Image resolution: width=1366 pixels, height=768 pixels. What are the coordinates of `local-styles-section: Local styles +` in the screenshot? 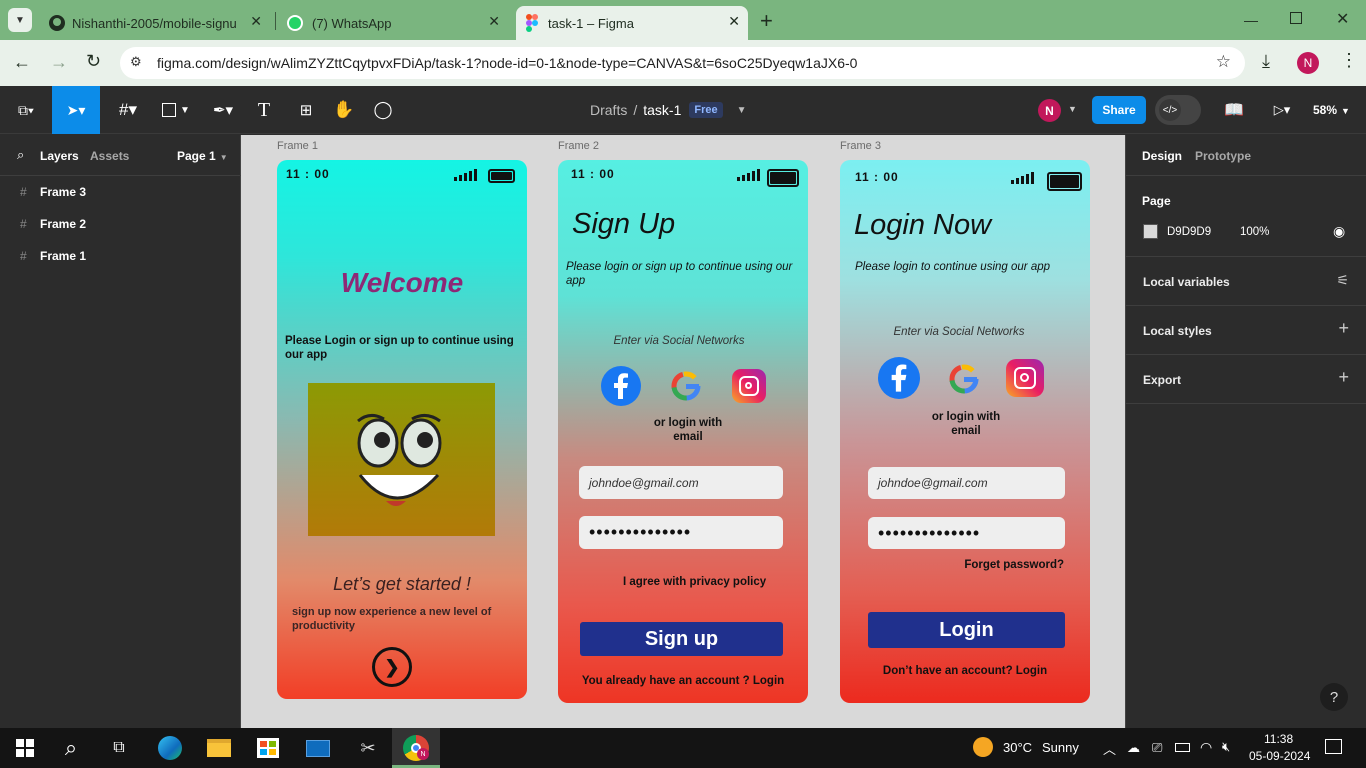 It's located at (1246, 330).